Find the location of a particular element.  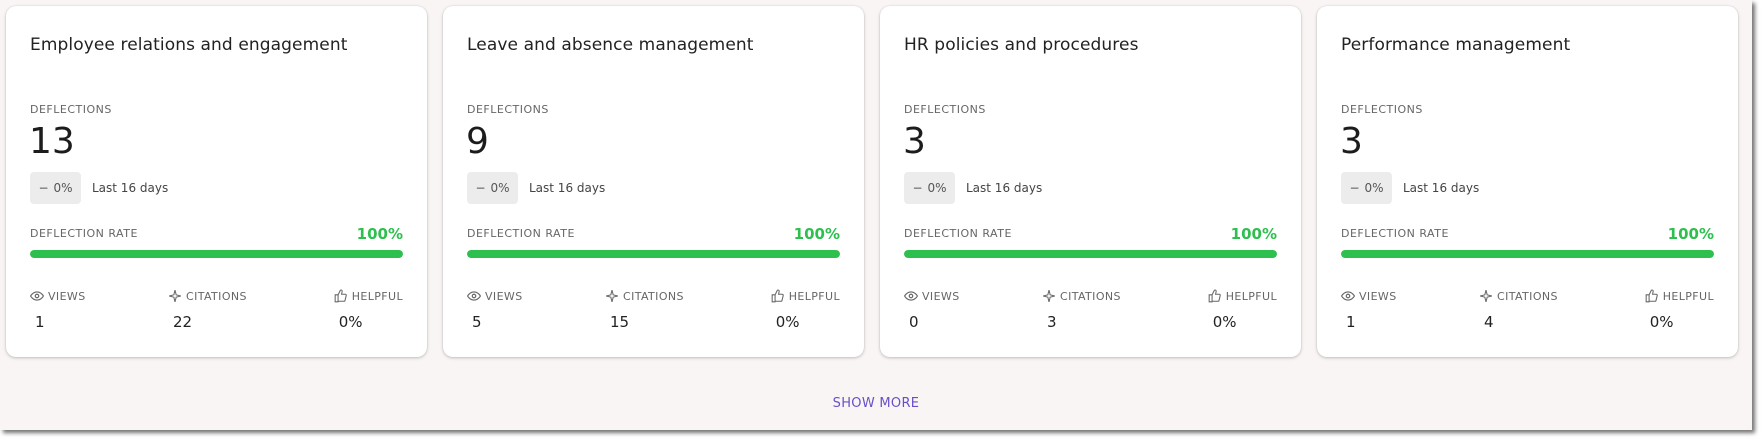

deflections-value: 9 is located at coordinates (477, 141).